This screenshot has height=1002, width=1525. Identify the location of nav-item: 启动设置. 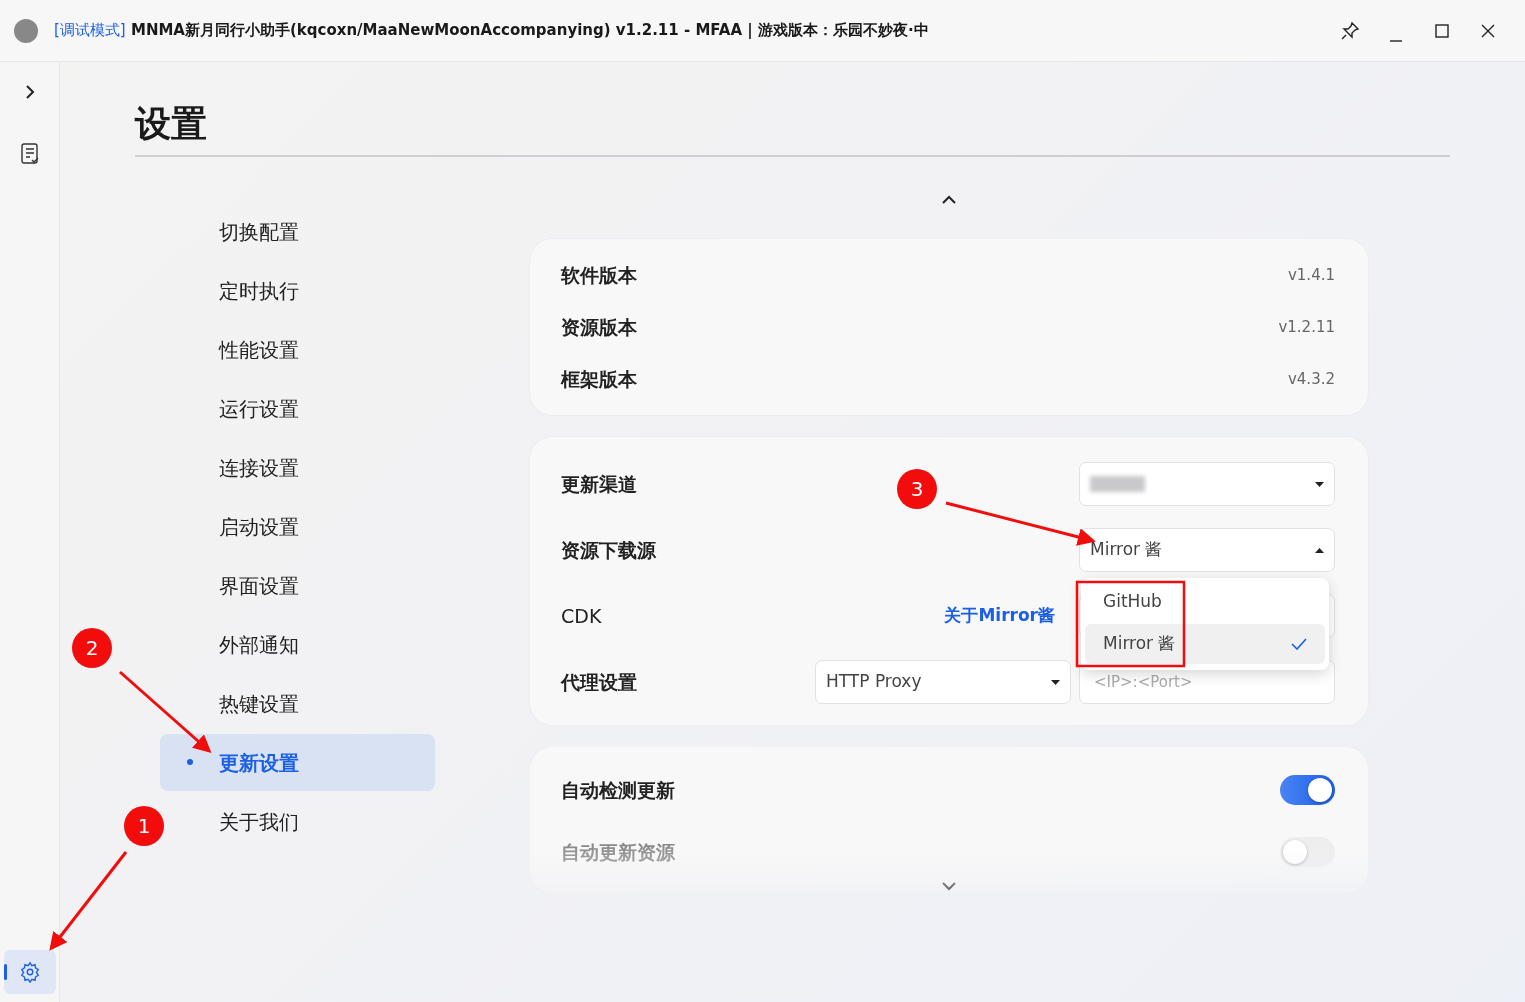
(297, 527).